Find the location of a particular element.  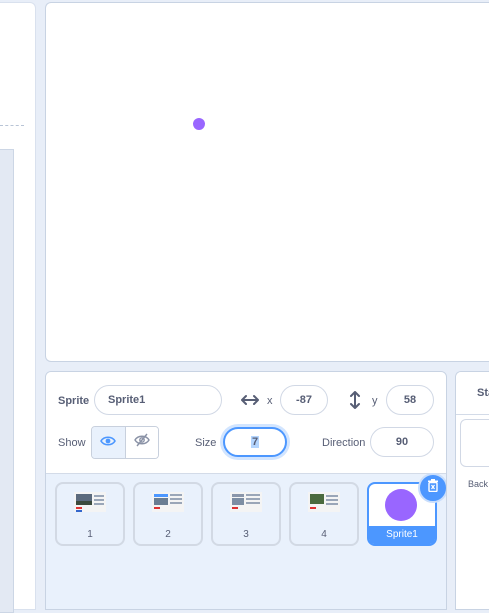

delete-sprite-button is located at coordinates (432, 488).